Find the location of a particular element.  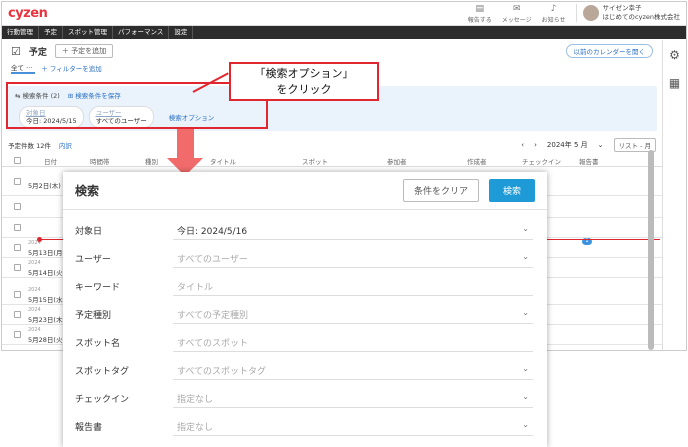

user-select: すべてのユーザー ⌄ is located at coordinates (353, 257).